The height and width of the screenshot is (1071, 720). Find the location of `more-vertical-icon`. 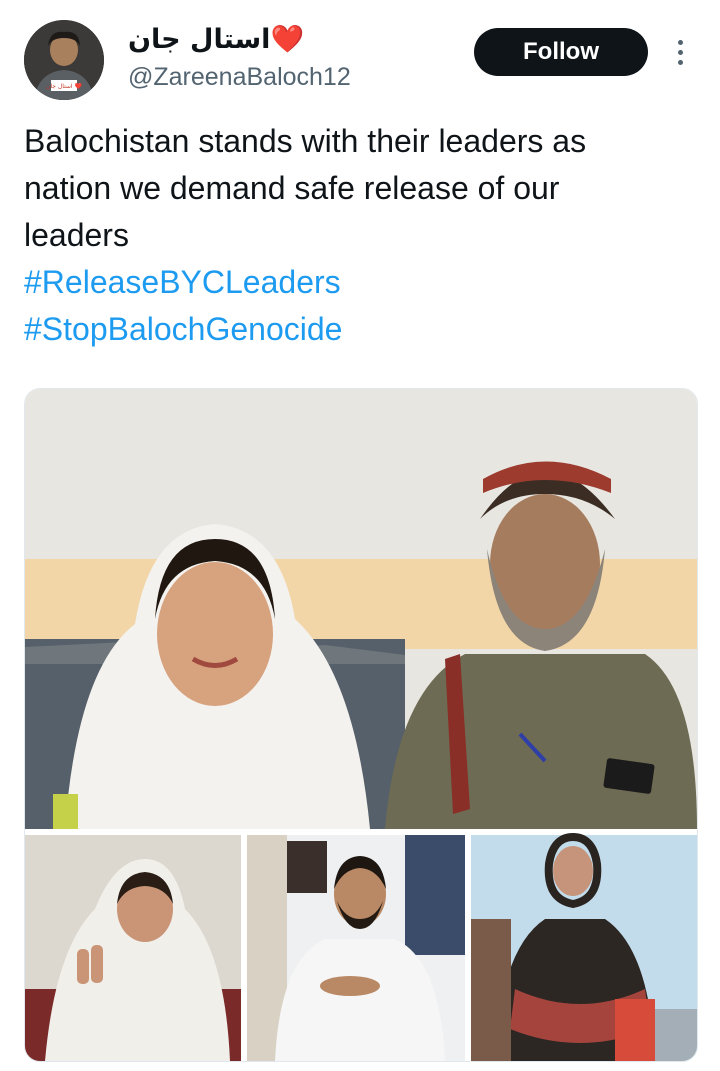

more-vertical-icon is located at coordinates (680, 52).